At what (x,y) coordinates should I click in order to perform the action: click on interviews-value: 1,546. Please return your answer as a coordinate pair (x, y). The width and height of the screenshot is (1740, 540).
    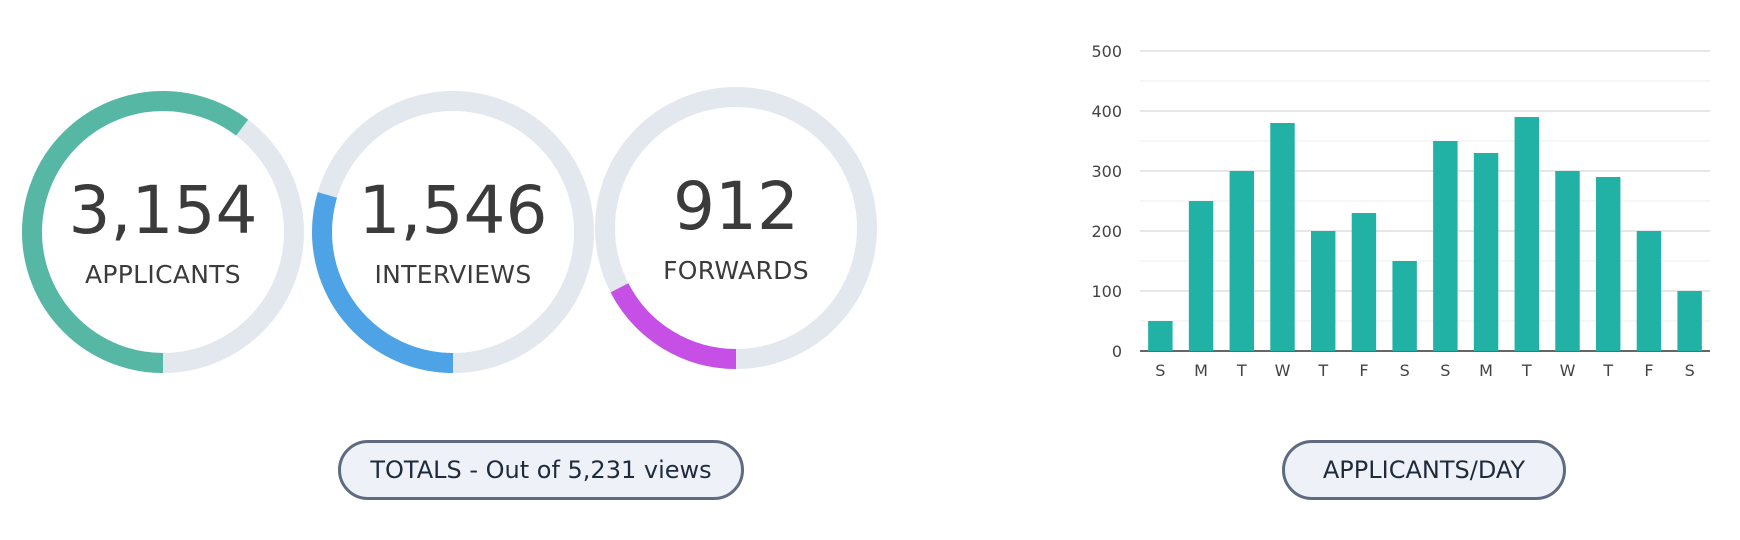
    Looking at the image, I should click on (453, 210).